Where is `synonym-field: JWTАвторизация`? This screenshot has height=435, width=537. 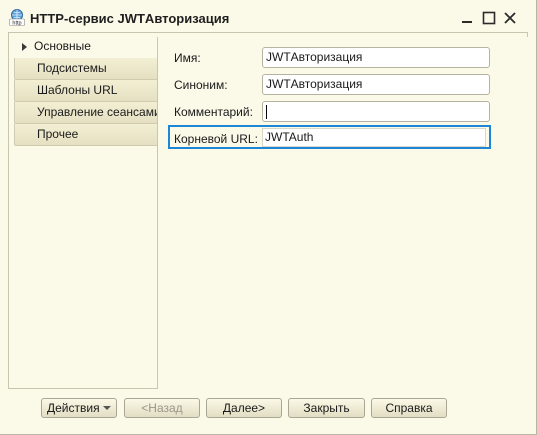 synonym-field: JWTАвторизация is located at coordinates (376, 84).